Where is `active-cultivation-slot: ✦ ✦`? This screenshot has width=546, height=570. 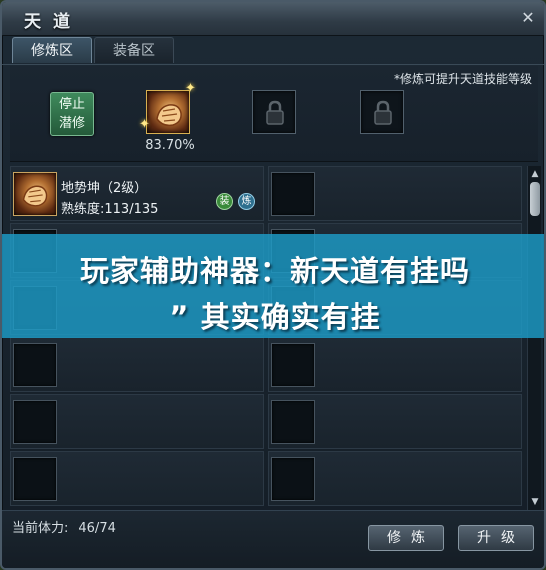
active-cultivation-slot: ✦ ✦ is located at coordinates (167, 107).